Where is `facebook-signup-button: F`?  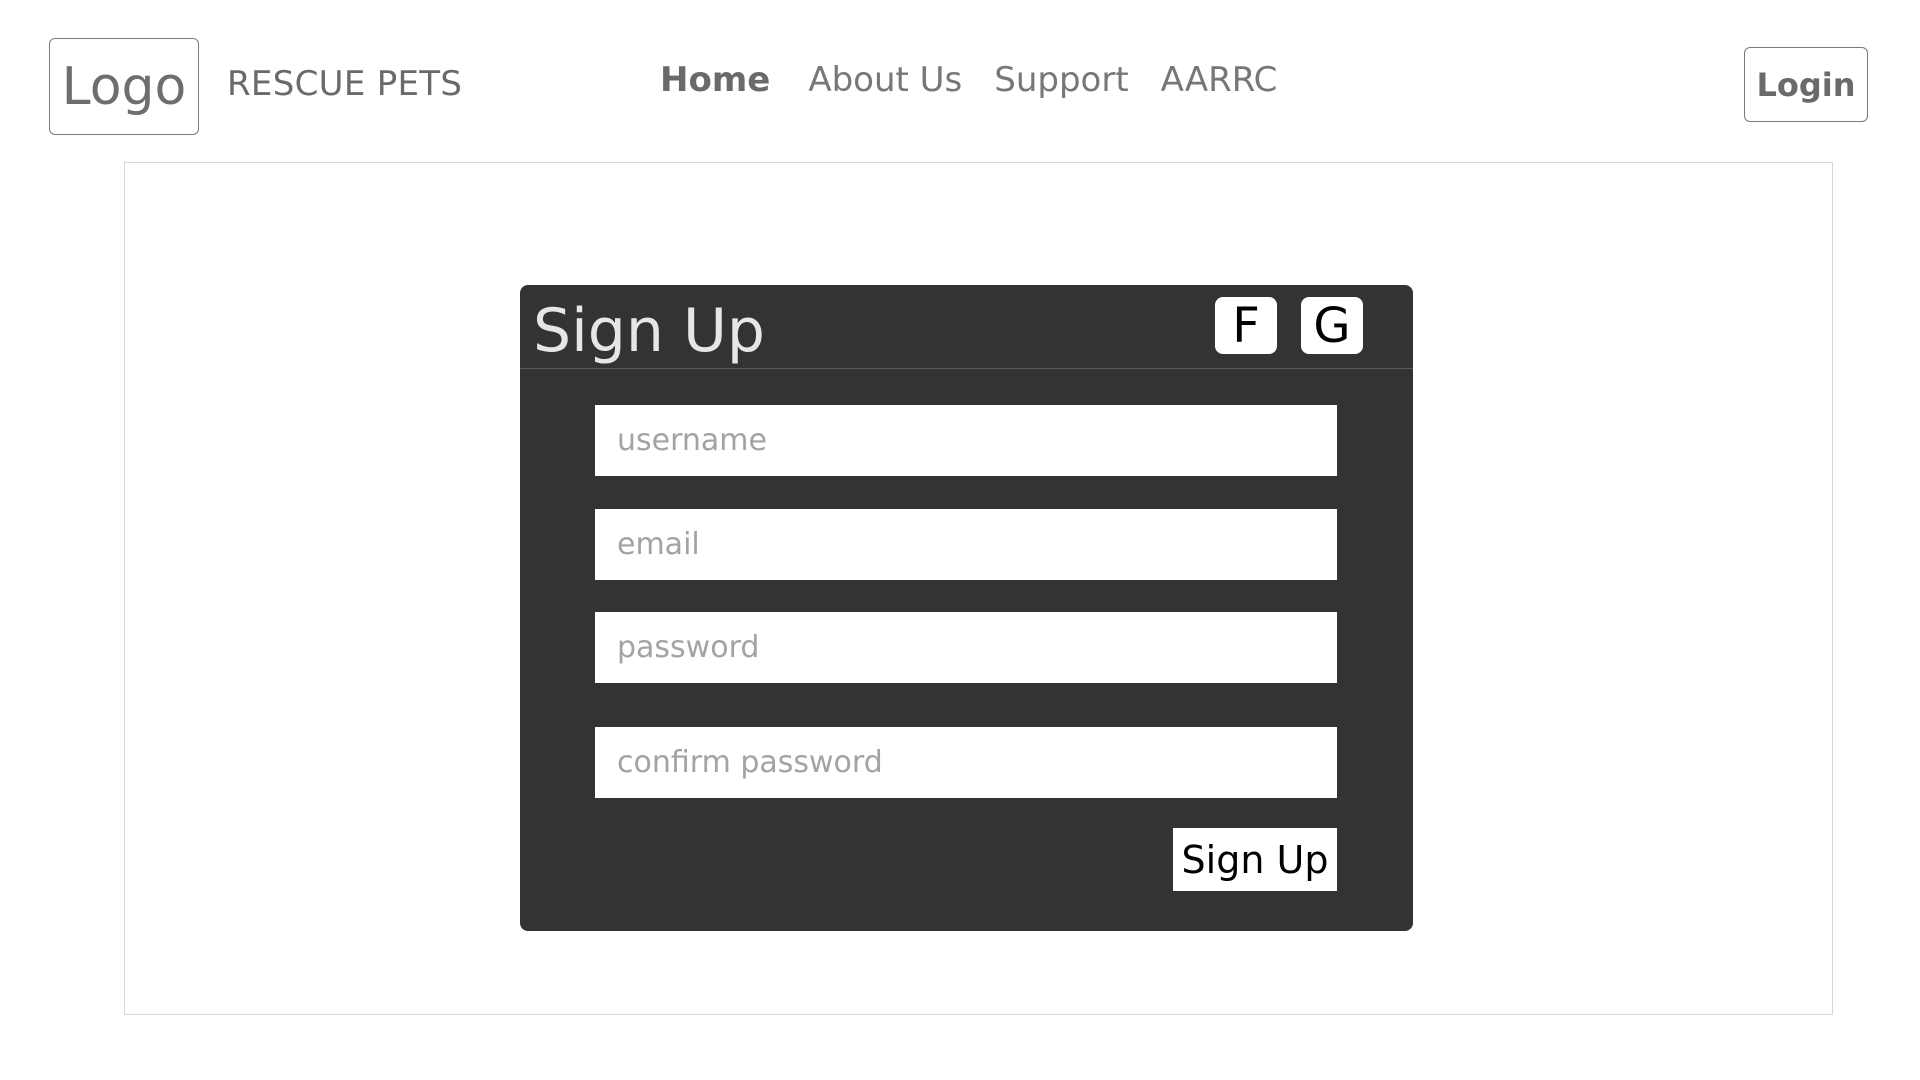
facebook-signup-button: F is located at coordinates (1246, 325).